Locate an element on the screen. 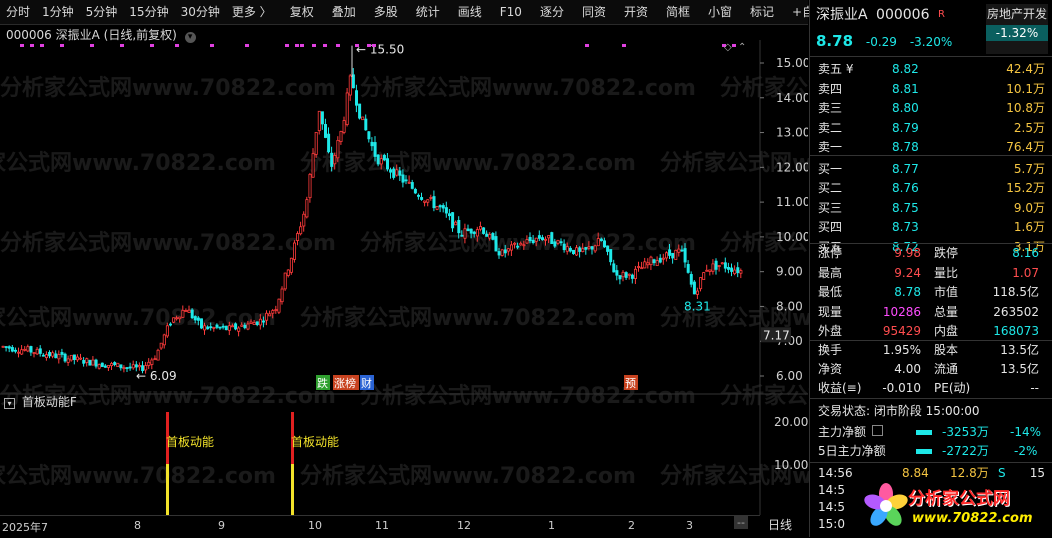 The height and width of the screenshot is (538, 1052). collapse-icon: ▾ is located at coordinates (9, 403).